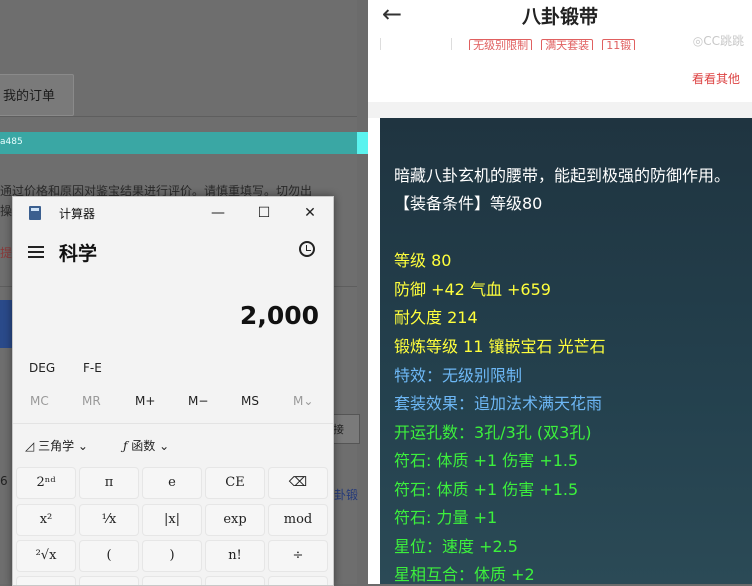  Describe the element at coordinates (46, 483) in the screenshot. I see `second-function-key: 2ⁿᵈ` at that location.